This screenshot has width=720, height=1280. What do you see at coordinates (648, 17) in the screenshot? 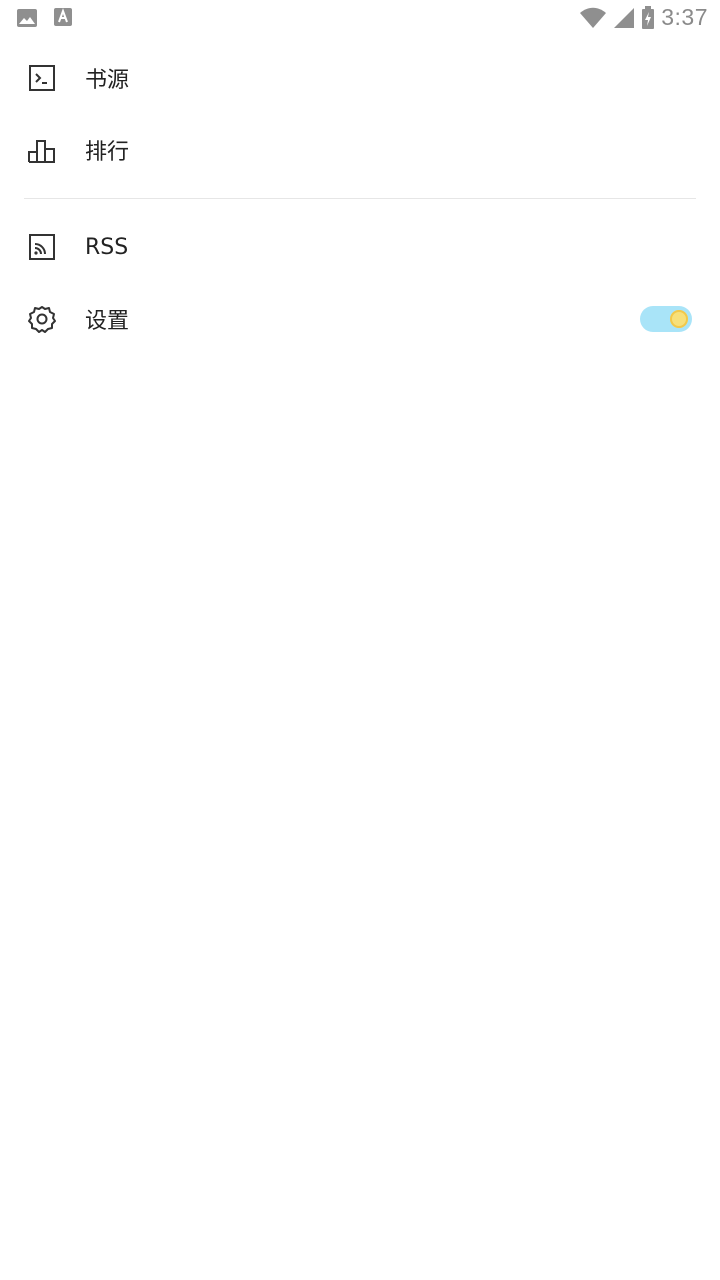
I see `battery-charging-icon` at bounding box center [648, 17].